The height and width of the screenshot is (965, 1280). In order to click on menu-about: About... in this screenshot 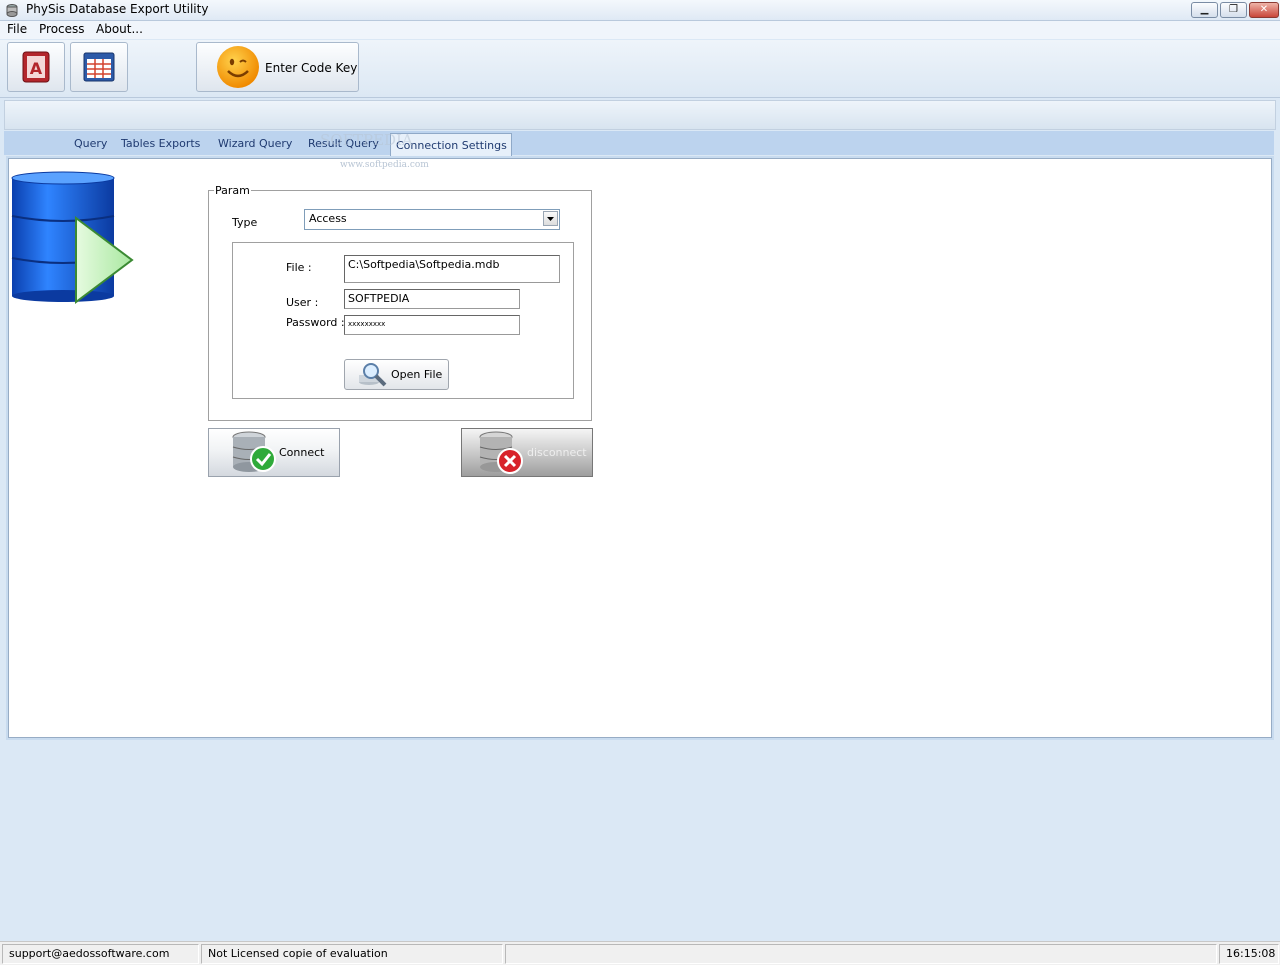, I will do `click(119, 29)`.